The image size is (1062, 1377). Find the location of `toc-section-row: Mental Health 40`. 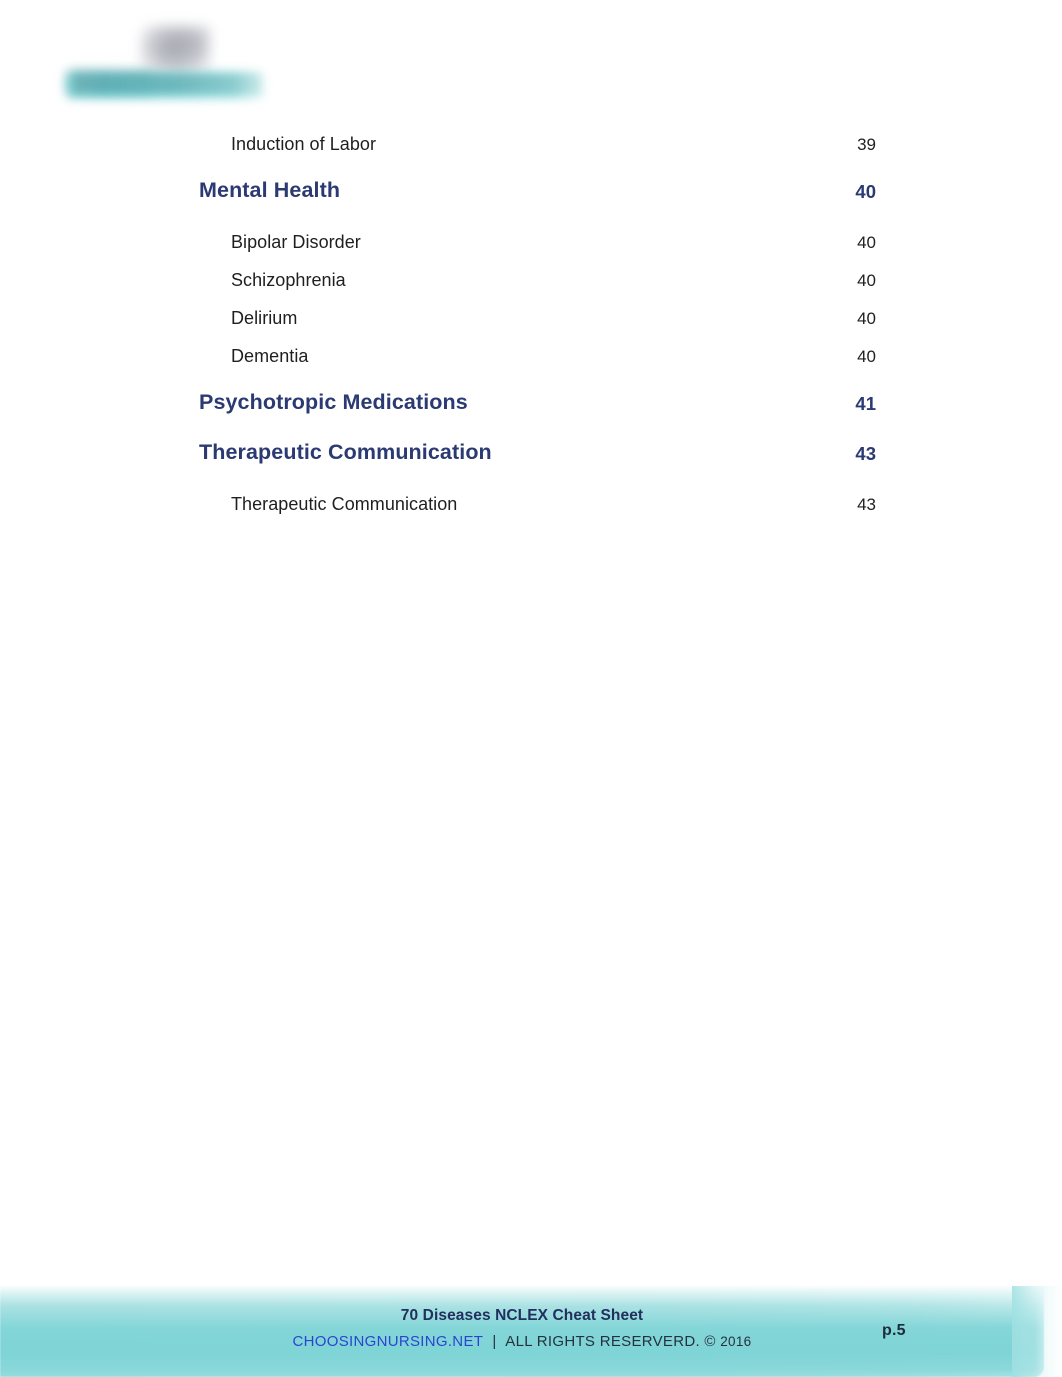

toc-section-row: Mental Health 40 is located at coordinates (531, 203).